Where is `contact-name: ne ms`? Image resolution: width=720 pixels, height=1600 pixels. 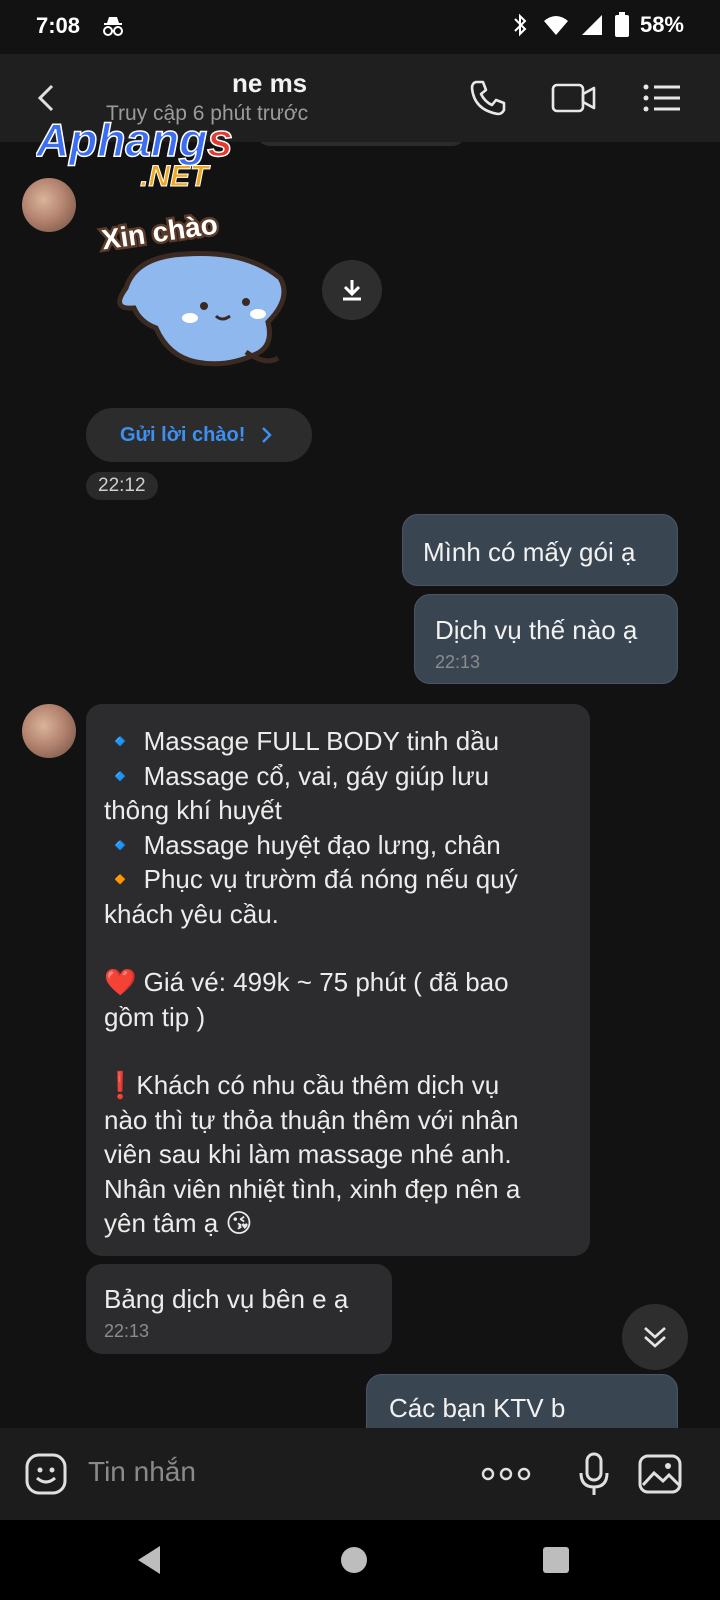
contact-name: ne ms is located at coordinates (269, 83).